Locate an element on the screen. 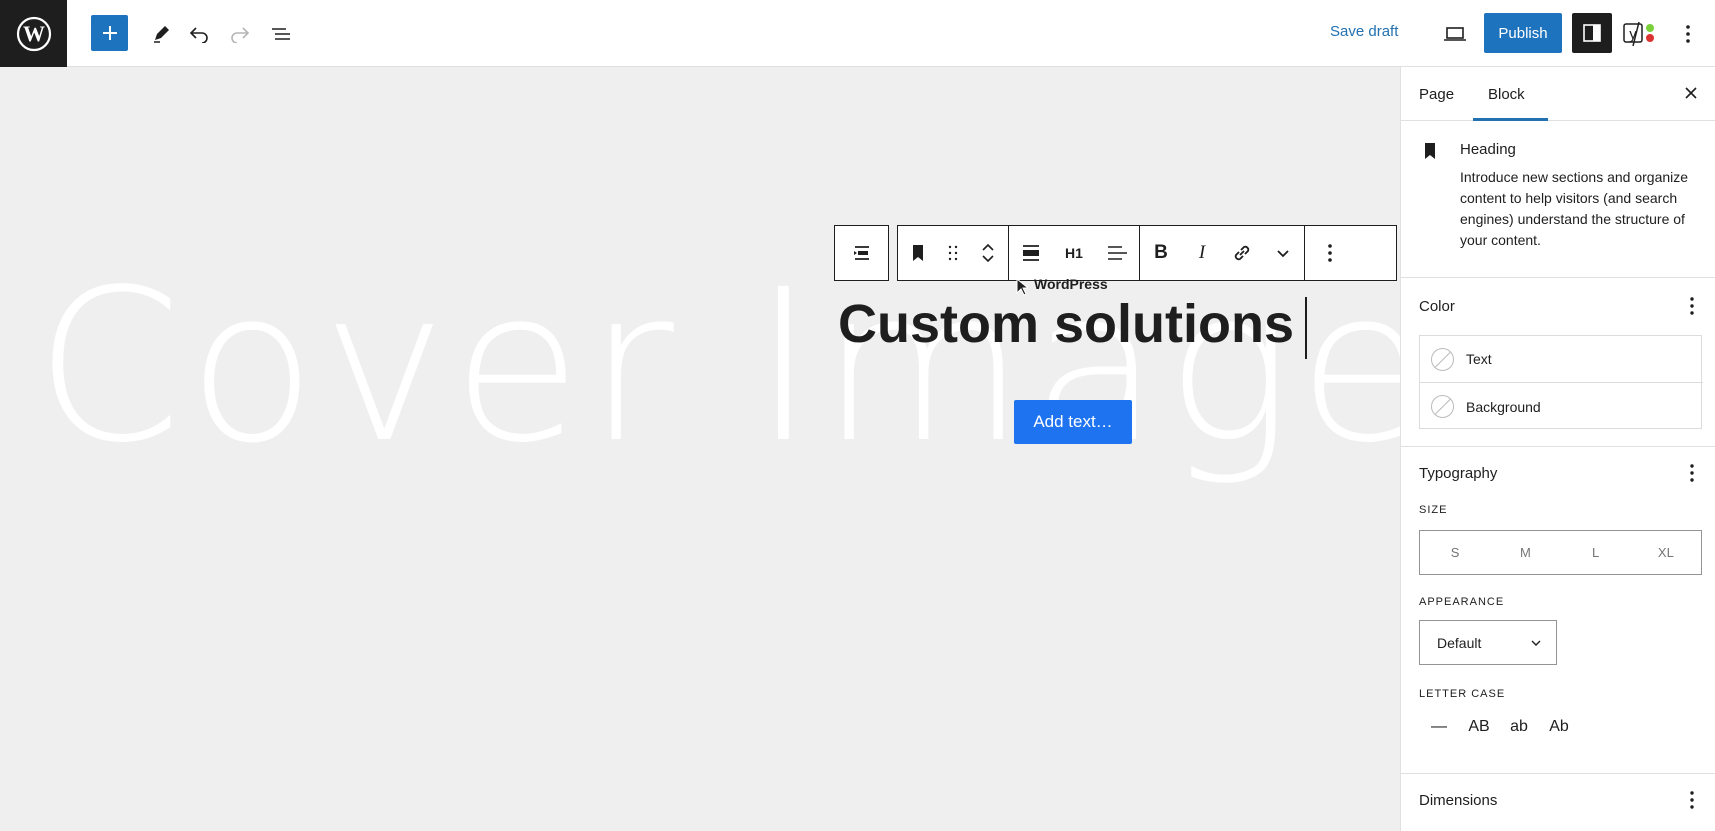 This screenshot has width=1715, height=831. color-panel-title: Color is located at coordinates (1437, 306).